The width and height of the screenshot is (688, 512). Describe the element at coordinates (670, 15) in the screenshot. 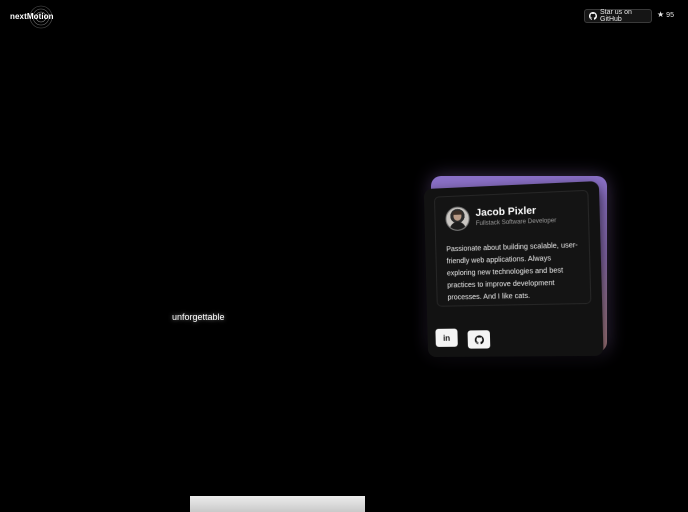

I see `star-count-value: 95` at that location.